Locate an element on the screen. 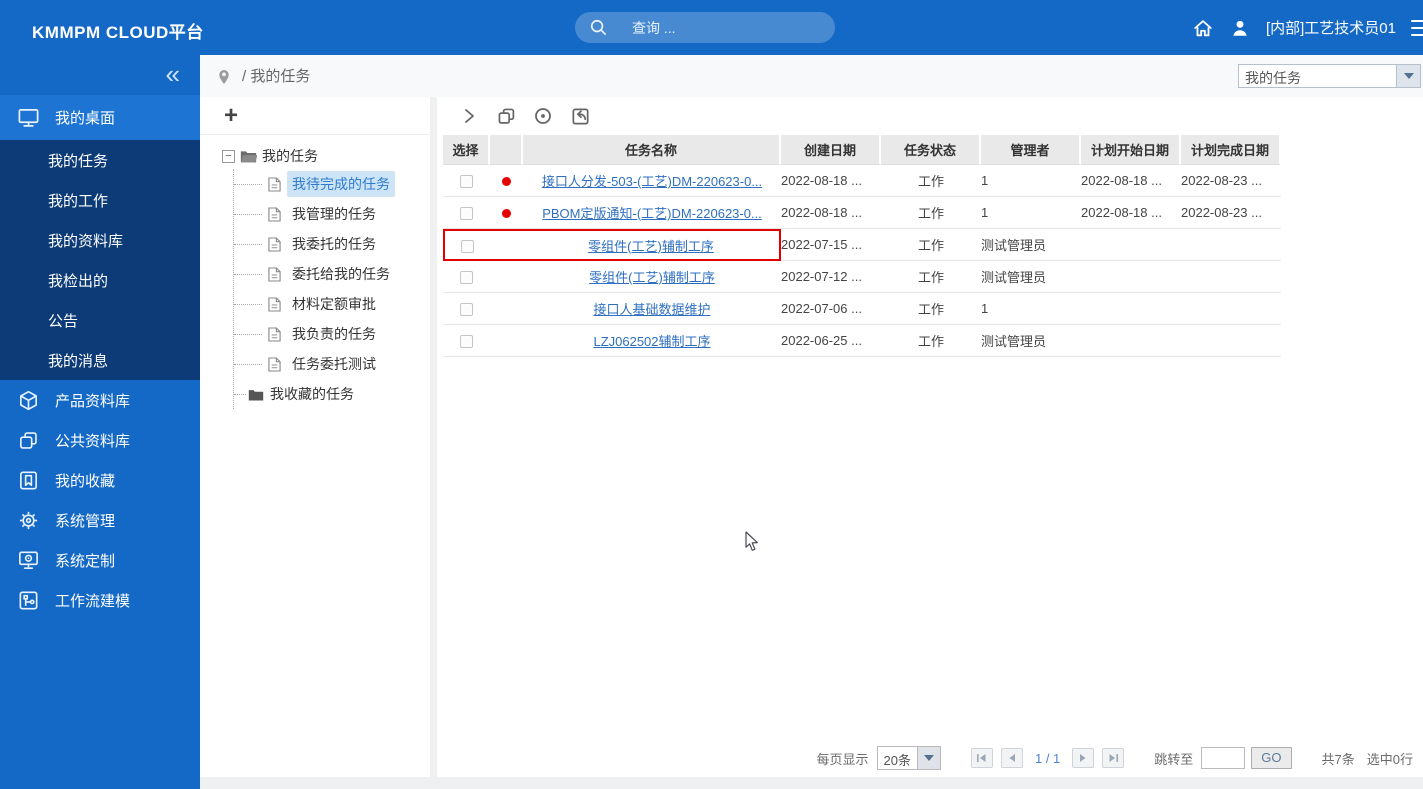 This screenshot has height=789, width=1423. sidebar-item: 我的收藏 is located at coordinates (100, 480).